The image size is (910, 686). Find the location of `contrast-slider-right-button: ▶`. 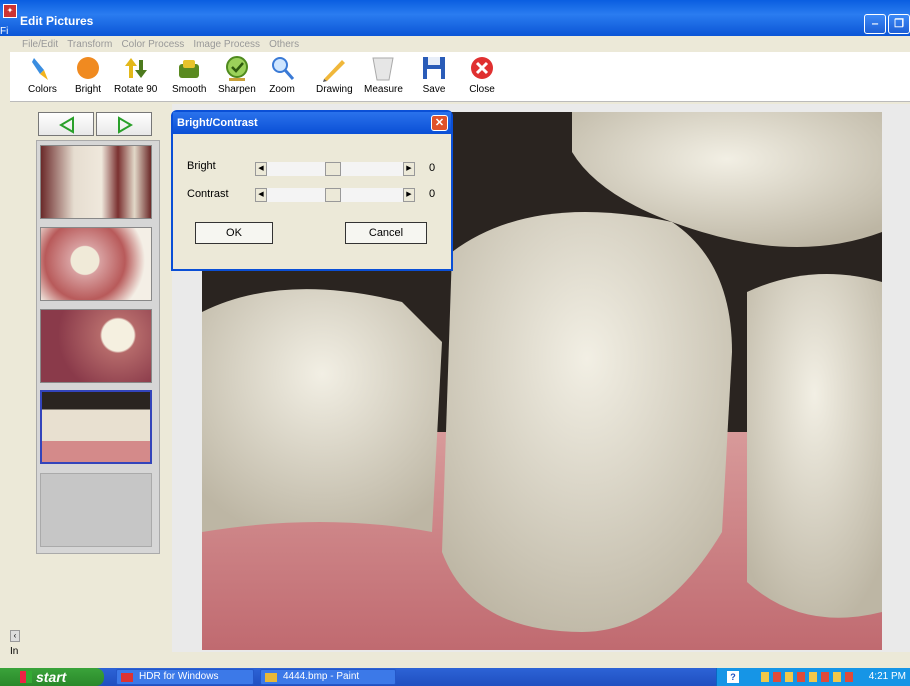

contrast-slider-right-button: ▶ is located at coordinates (409, 195).